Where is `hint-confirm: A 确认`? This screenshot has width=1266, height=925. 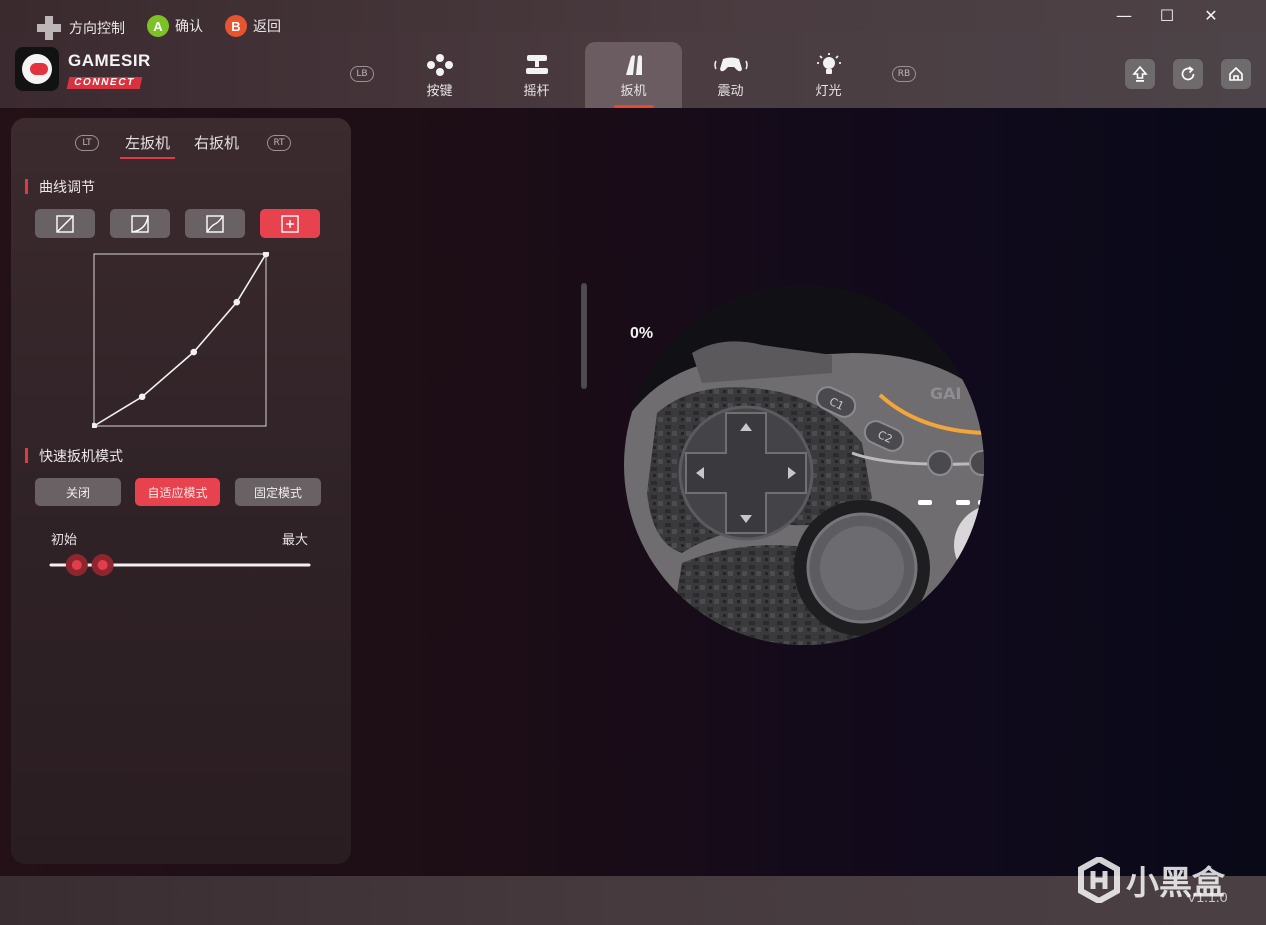 hint-confirm: A 确认 is located at coordinates (175, 26).